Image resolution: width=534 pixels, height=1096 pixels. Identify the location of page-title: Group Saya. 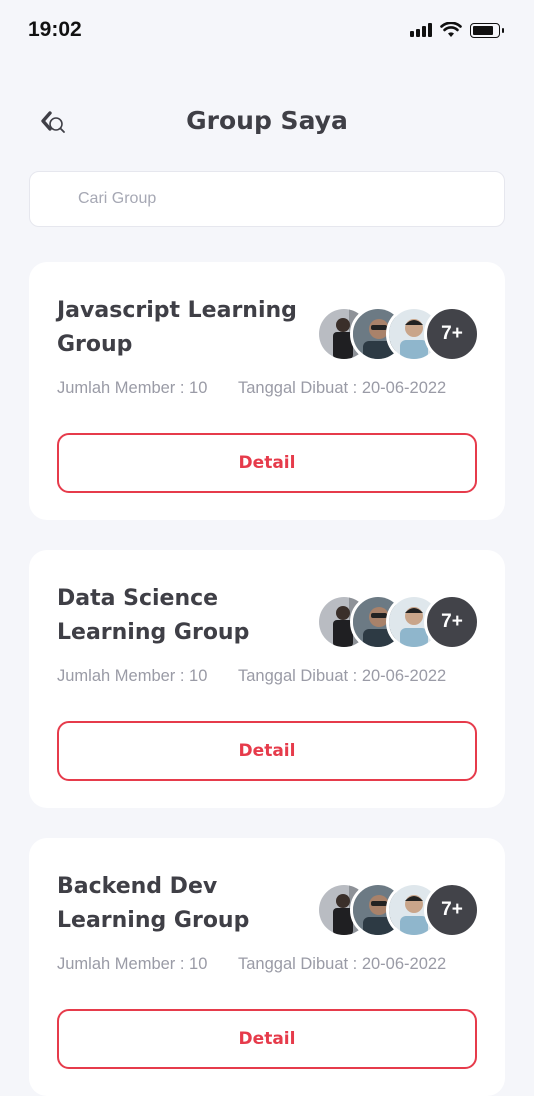
(267, 120).